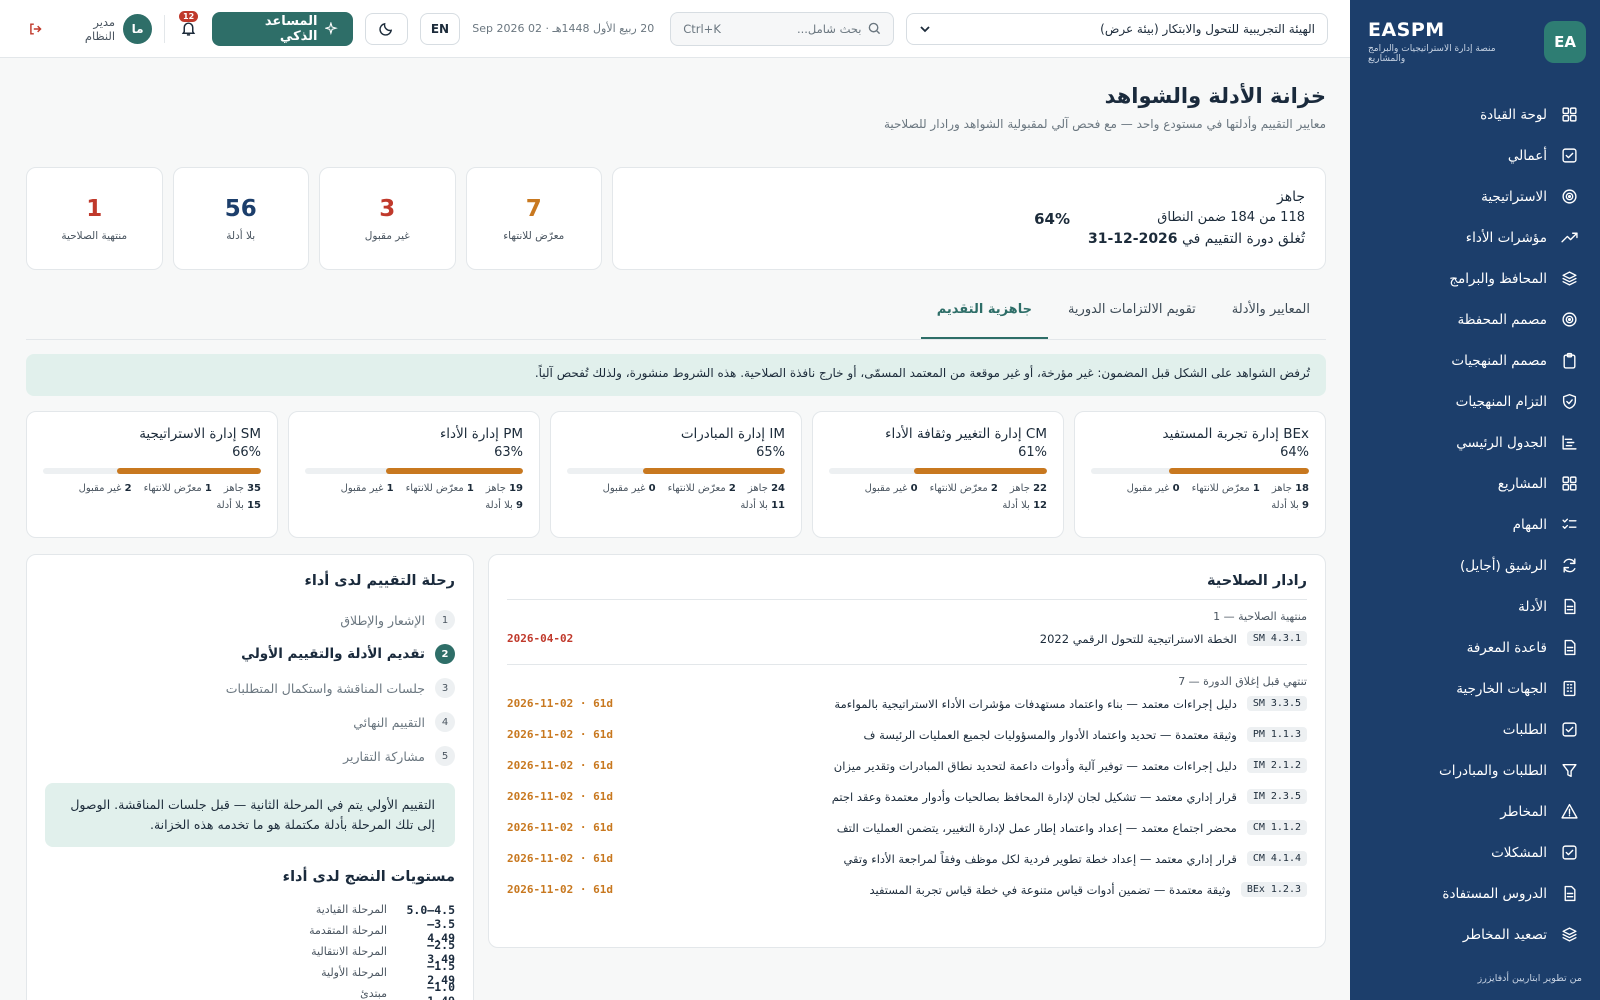  What do you see at coordinates (250, 909) in the screenshot?
I see `maturity-level: 4.5–5.0 المرحلة القيادية` at bounding box center [250, 909].